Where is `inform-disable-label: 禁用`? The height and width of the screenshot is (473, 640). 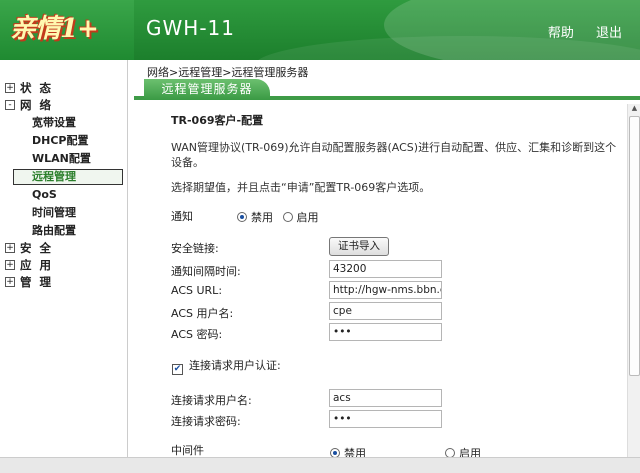
inform-disable-label: 禁用 is located at coordinates (262, 217).